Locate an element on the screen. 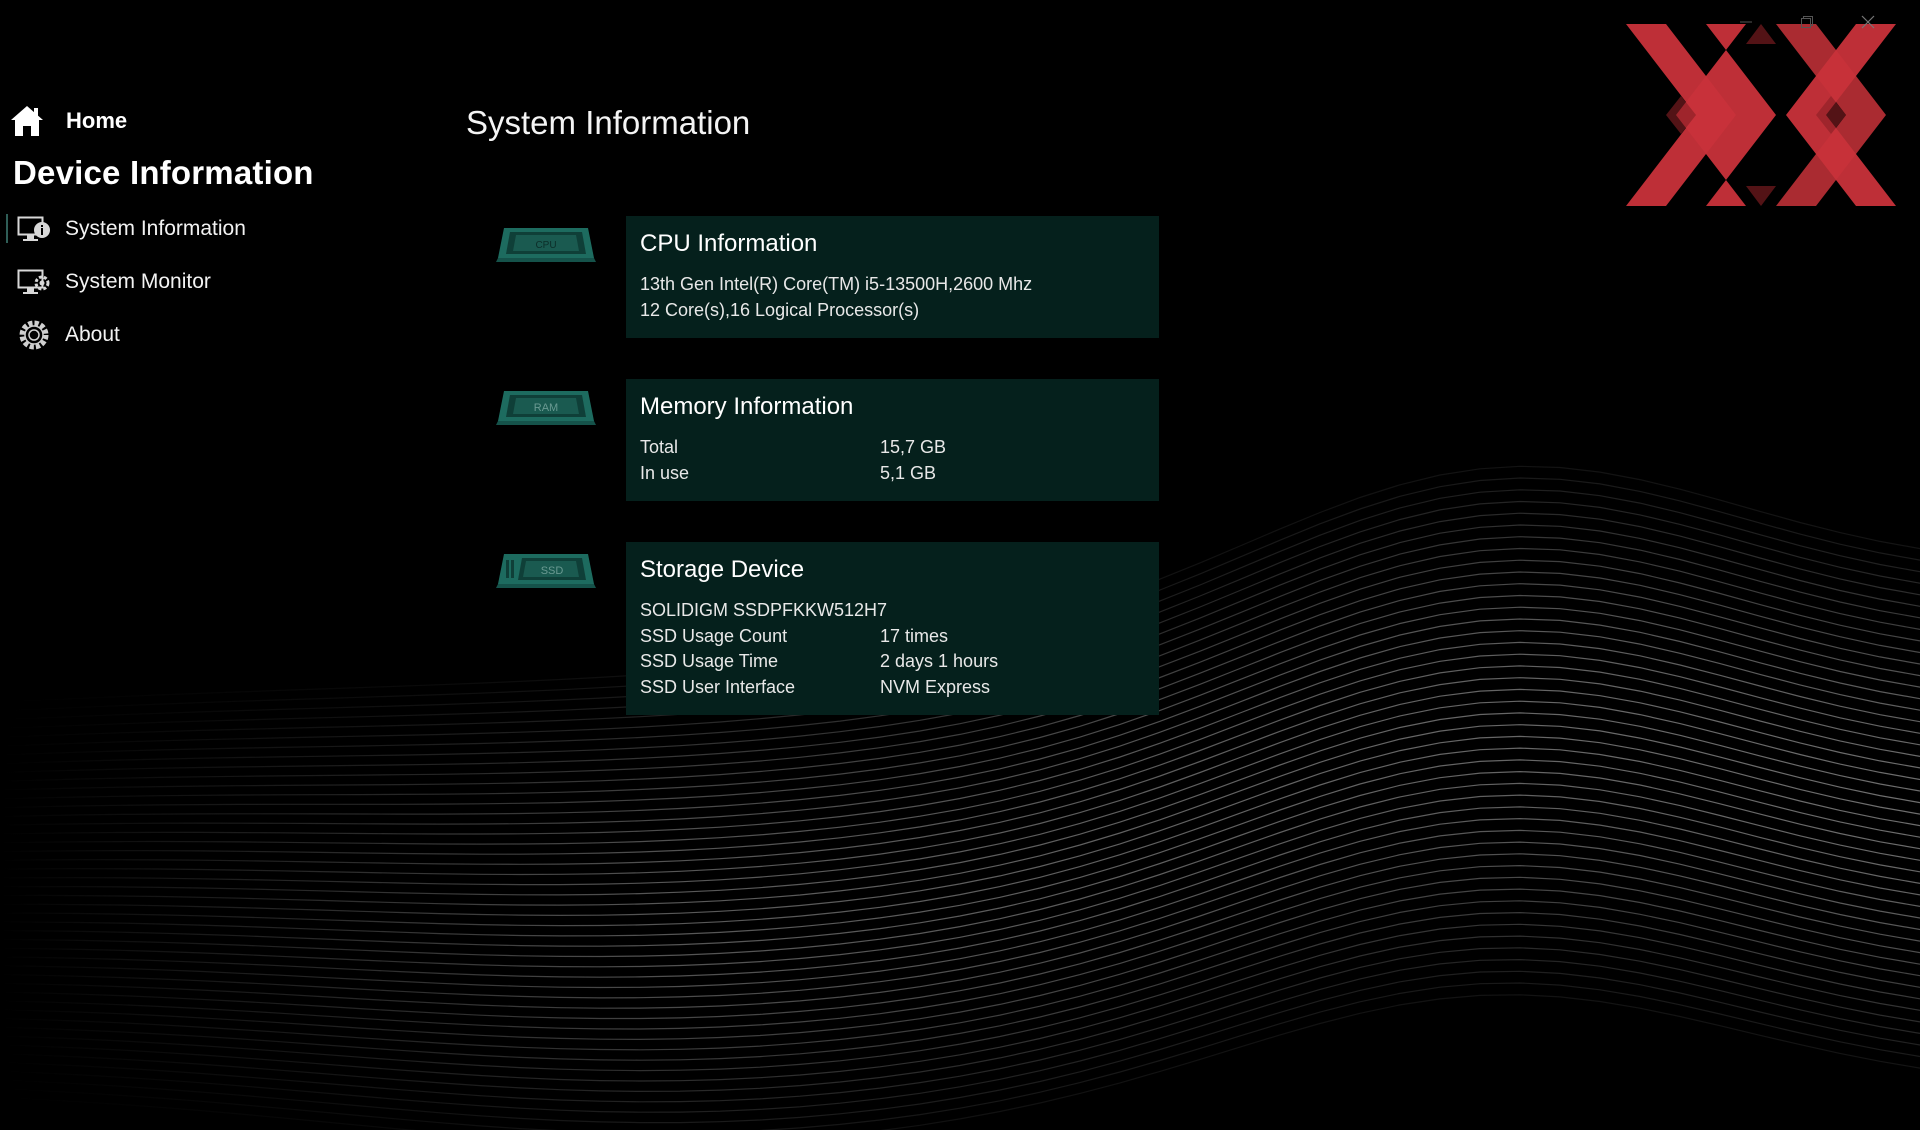  cpu-card-title: CPU Information is located at coordinates (729, 243).